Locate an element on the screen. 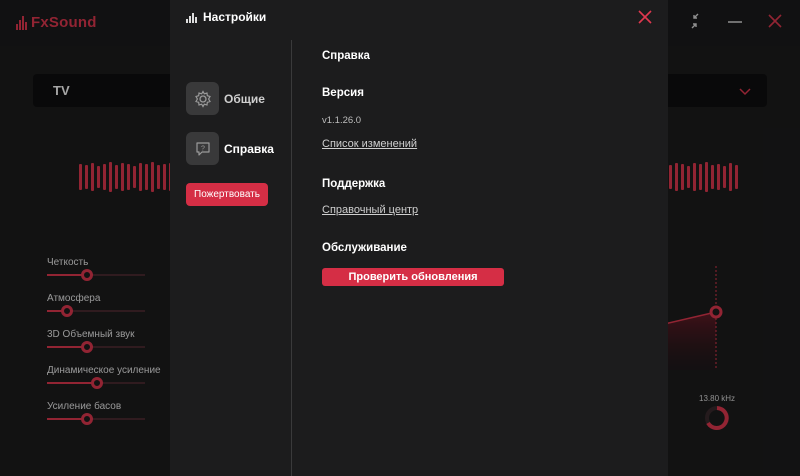 This screenshot has width=800, height=476. maintenance-heading: Обслуживание is located at coordinates (364, 248).